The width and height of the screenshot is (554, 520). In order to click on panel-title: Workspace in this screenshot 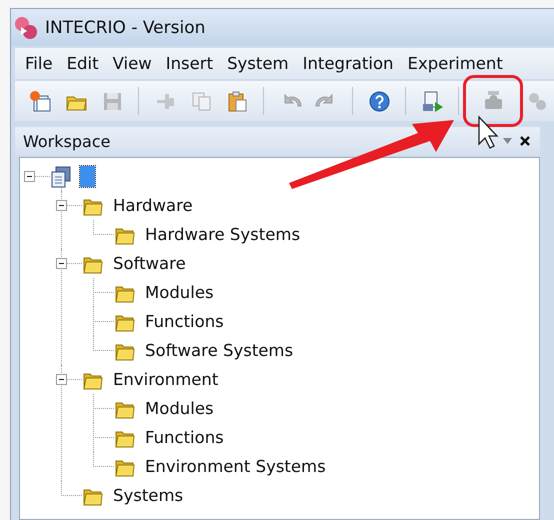, I will do `click(66, 141)`.